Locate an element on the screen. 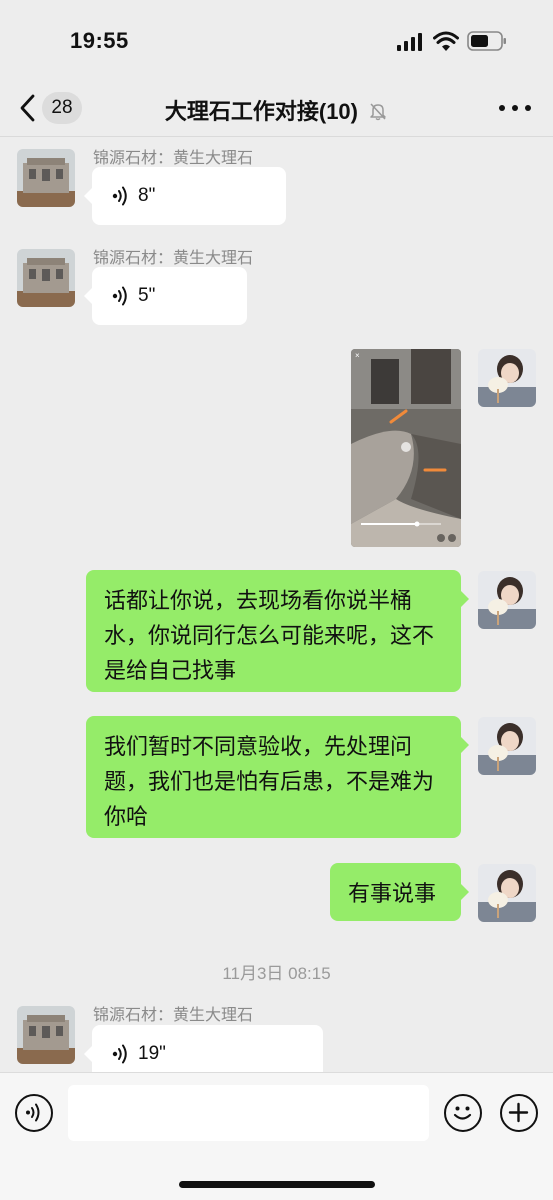 The height and width of the screenshot is (1200, 553). chat-title: 大理石工作对接(10) is located at coordinates (276, 110).